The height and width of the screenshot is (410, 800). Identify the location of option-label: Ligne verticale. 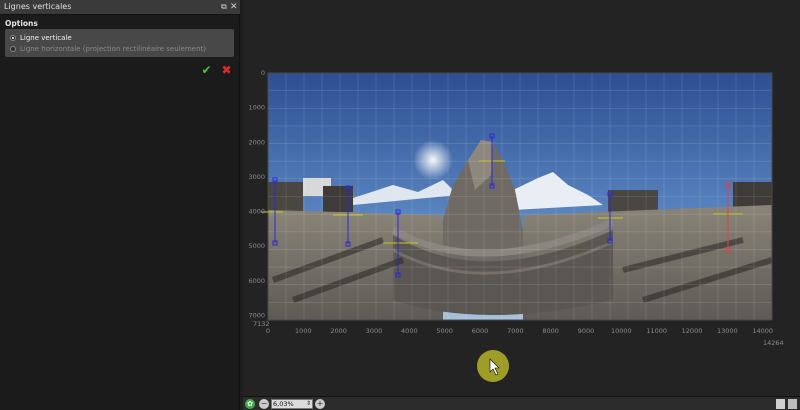
(46, 38).